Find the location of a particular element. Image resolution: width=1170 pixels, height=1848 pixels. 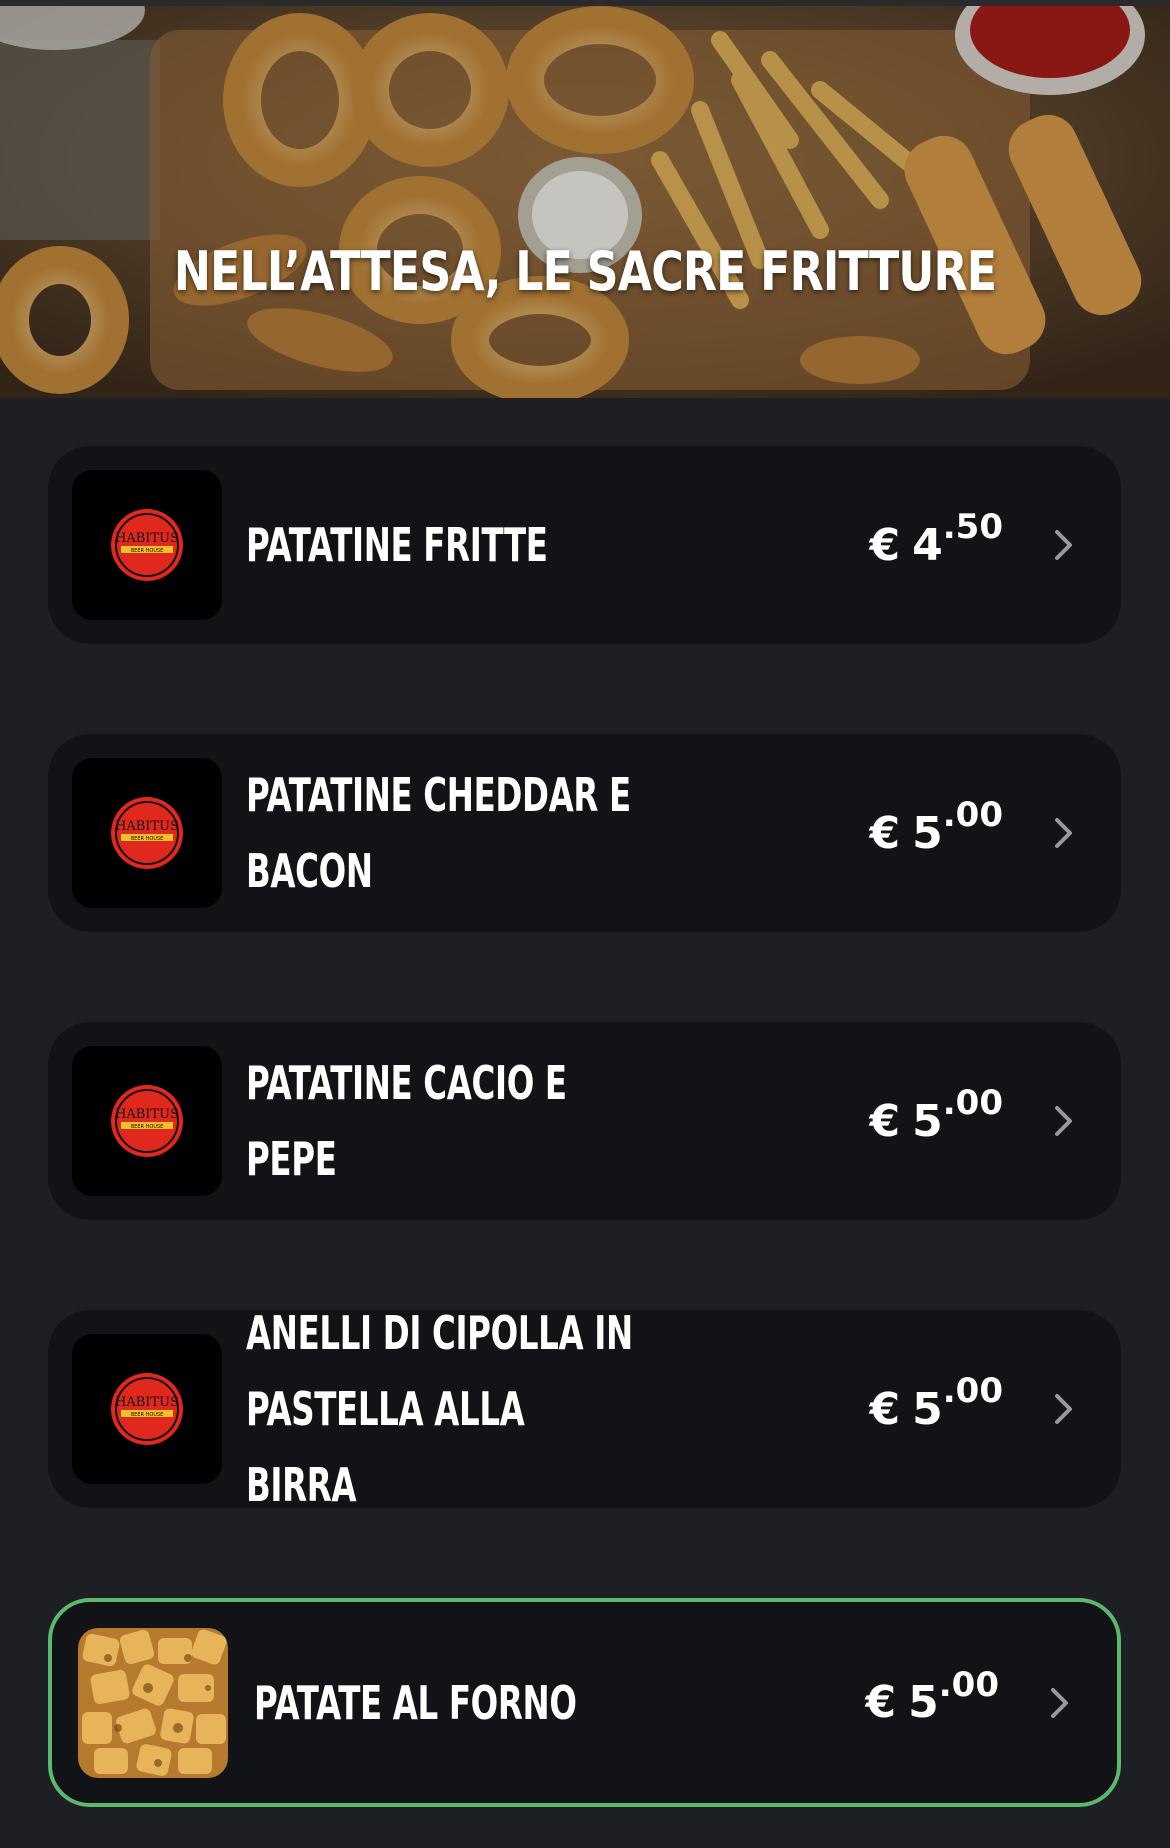

status-strip is located at coordinates (585, 3).